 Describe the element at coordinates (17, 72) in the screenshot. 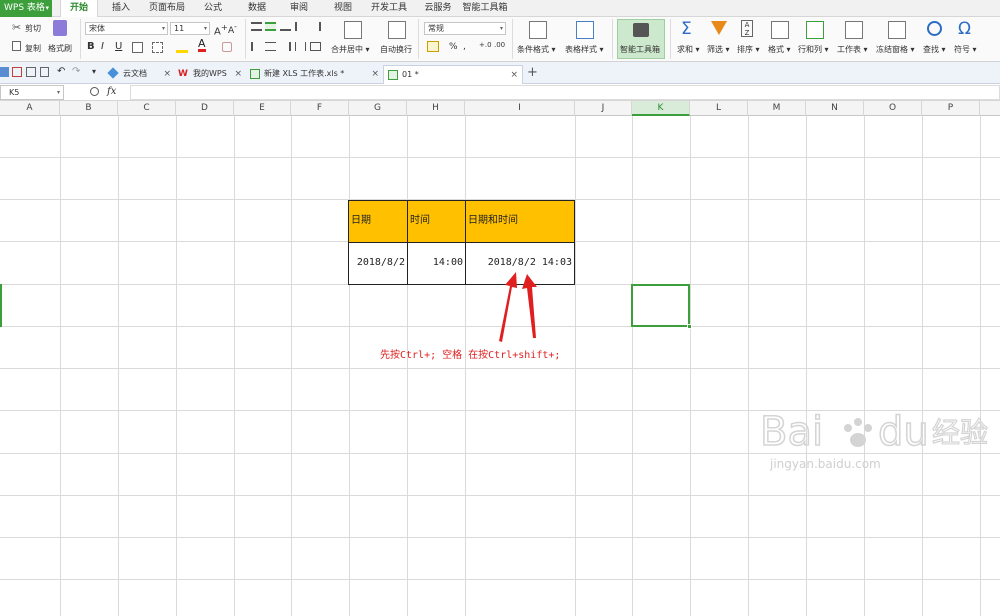

I see `export-pdf-icon` at that location.